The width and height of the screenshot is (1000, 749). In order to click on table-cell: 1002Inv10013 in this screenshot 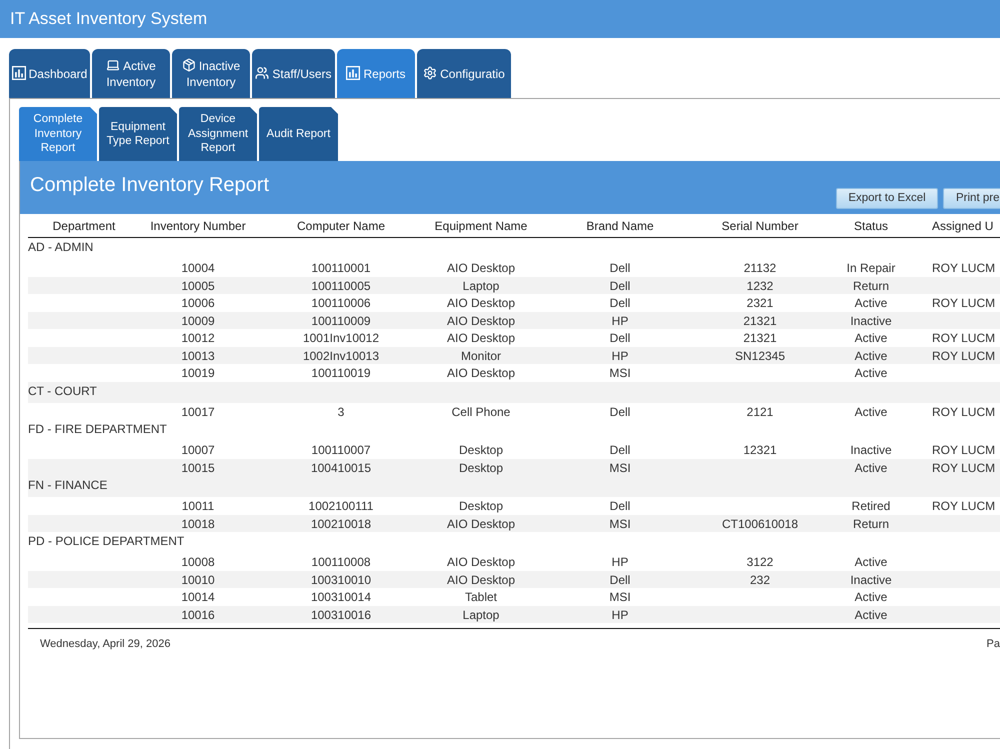, I will do `click(341, 355)`.